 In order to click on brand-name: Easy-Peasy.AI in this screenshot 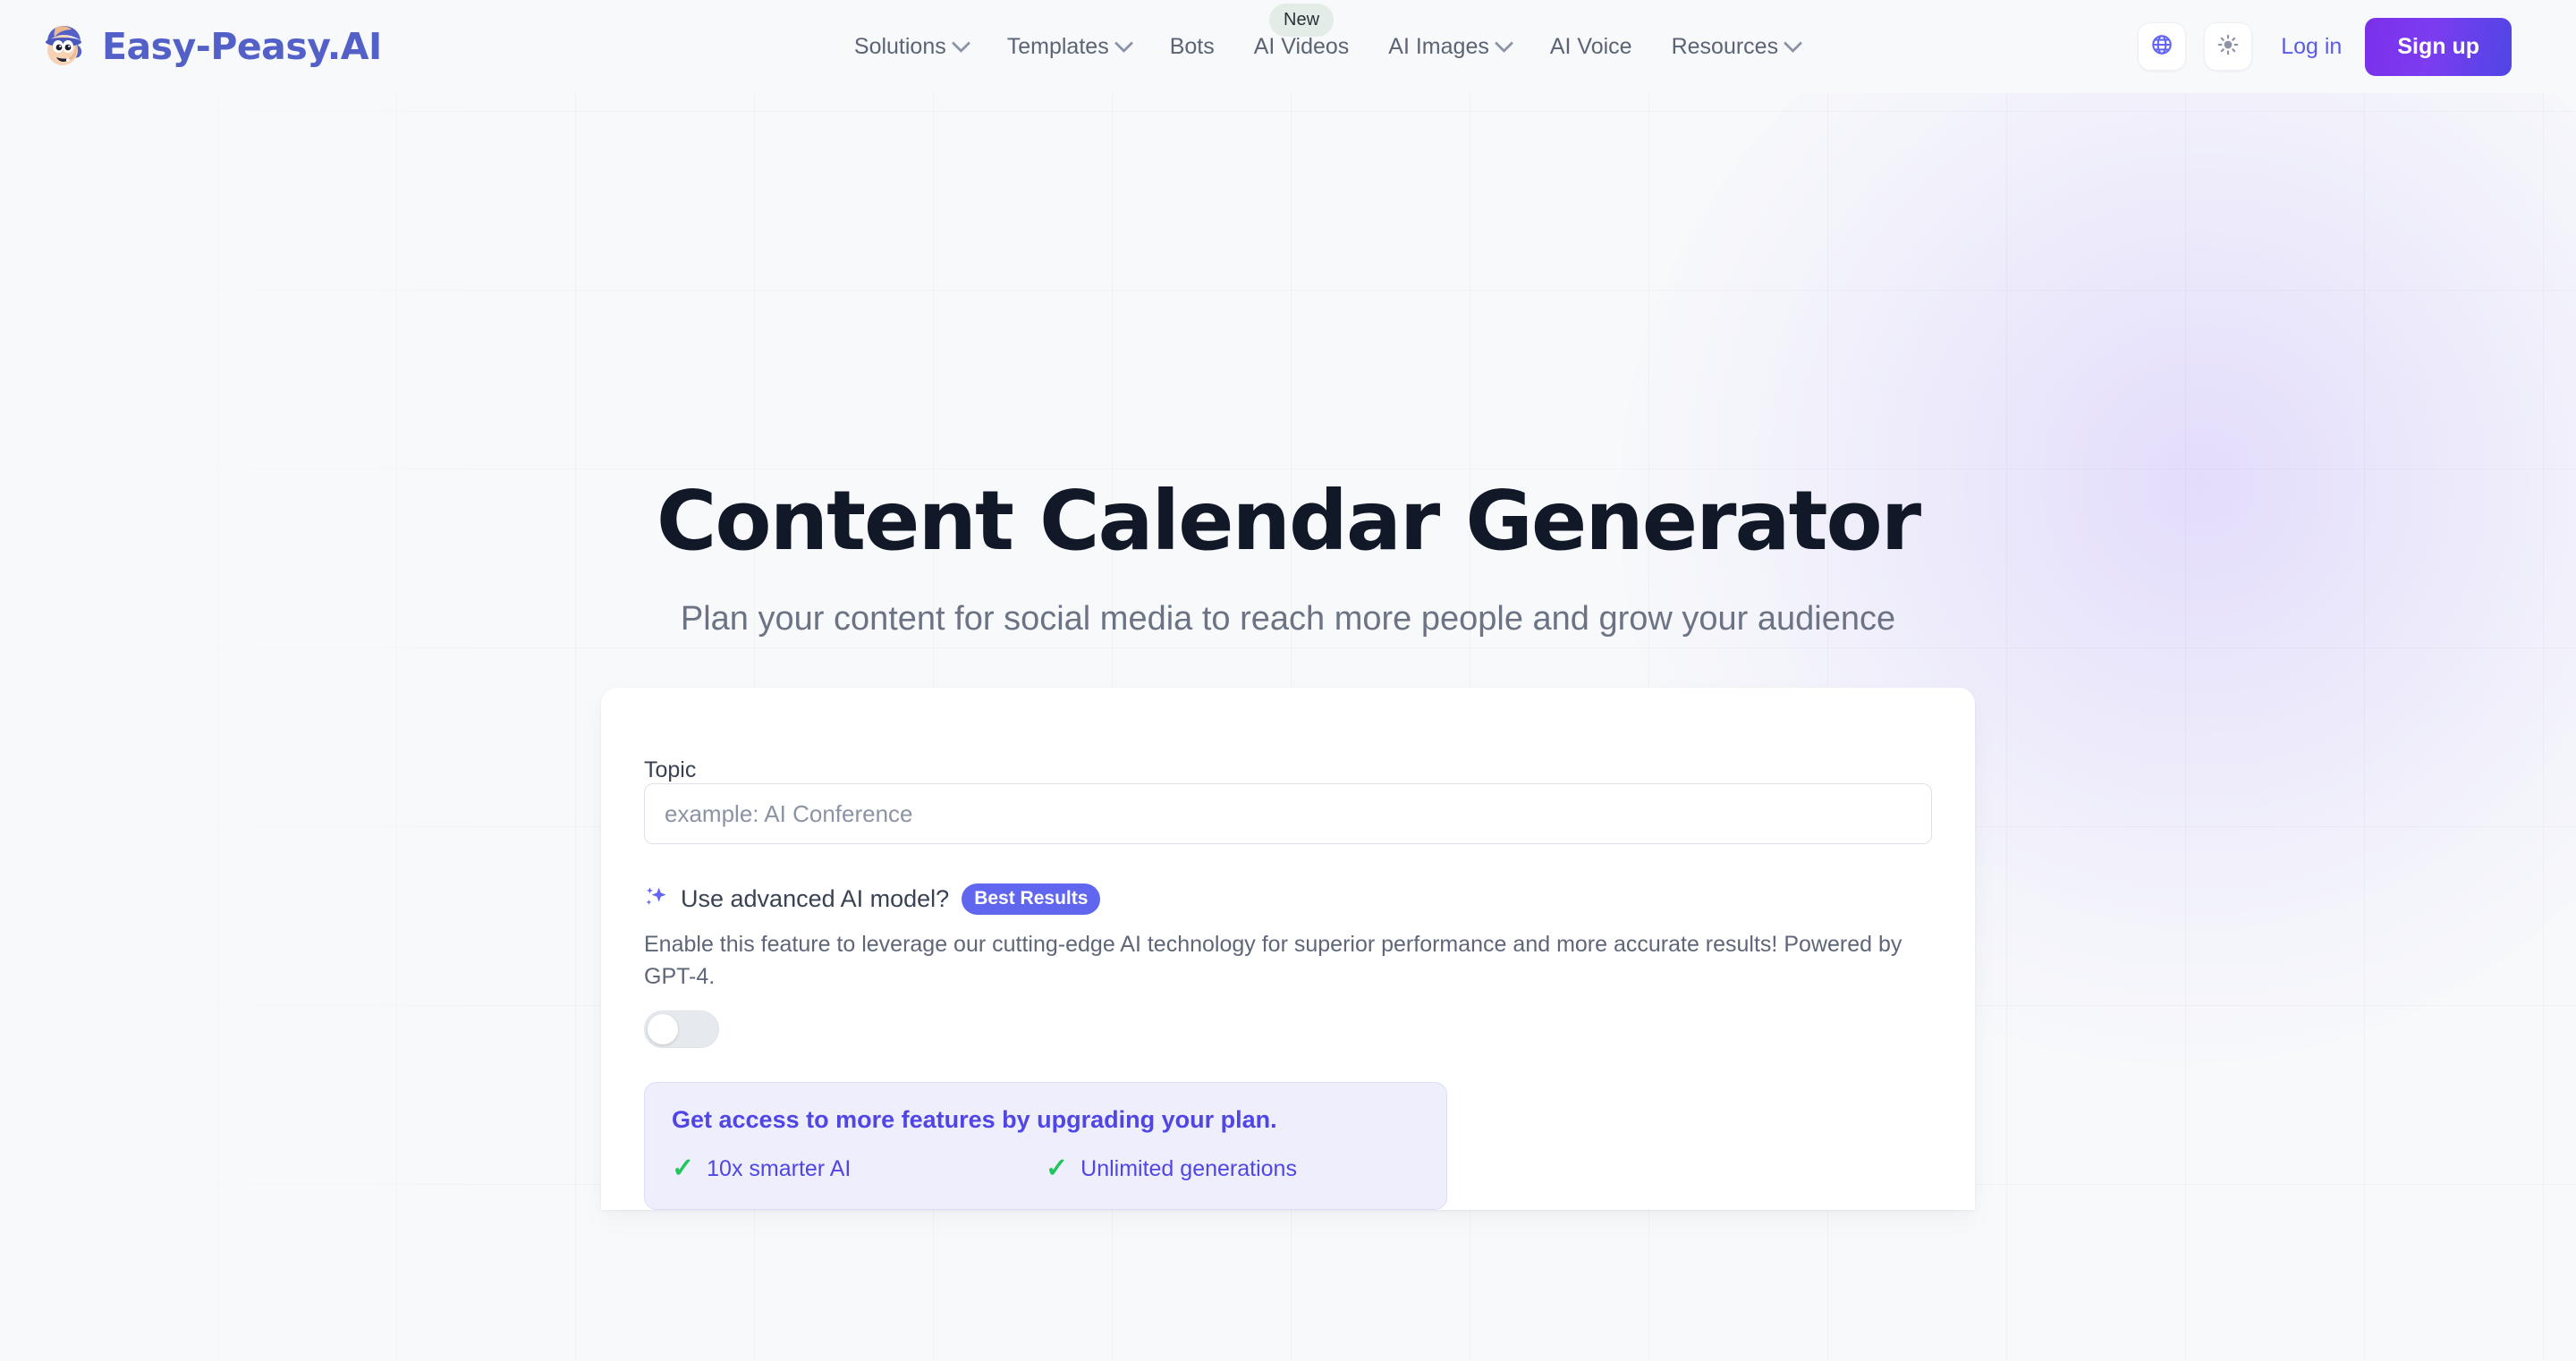, I will do `click(242, 46)`.